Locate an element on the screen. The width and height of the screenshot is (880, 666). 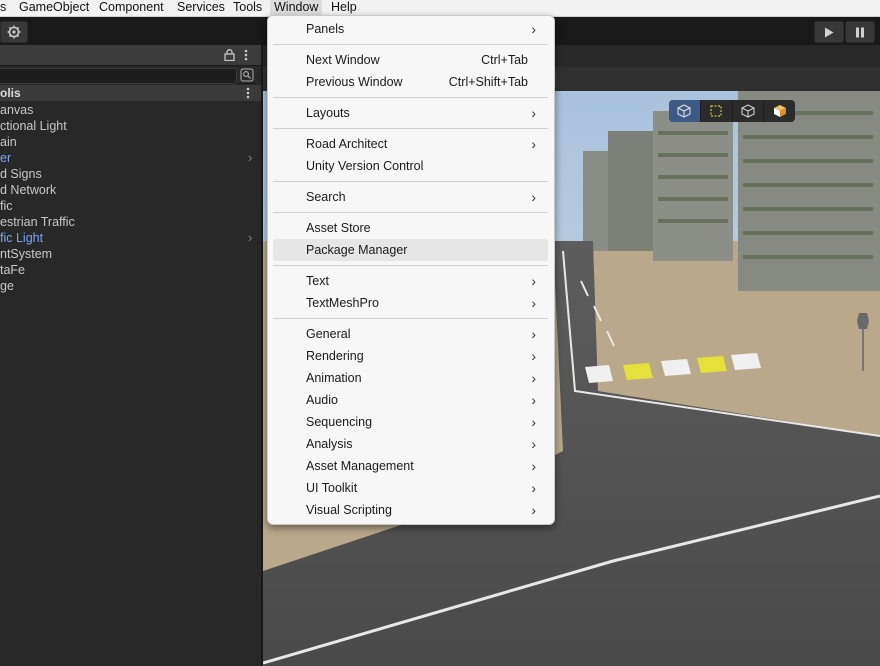
play-button is located at coordinates (829, 32).